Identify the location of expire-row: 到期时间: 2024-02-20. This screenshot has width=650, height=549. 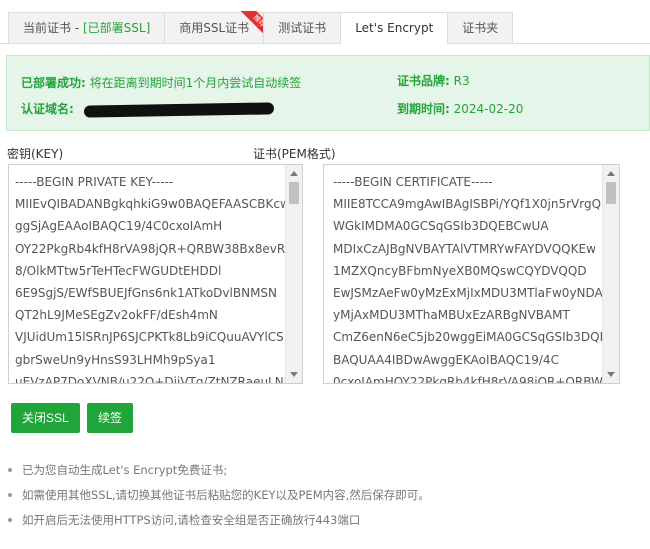
(460, 108).